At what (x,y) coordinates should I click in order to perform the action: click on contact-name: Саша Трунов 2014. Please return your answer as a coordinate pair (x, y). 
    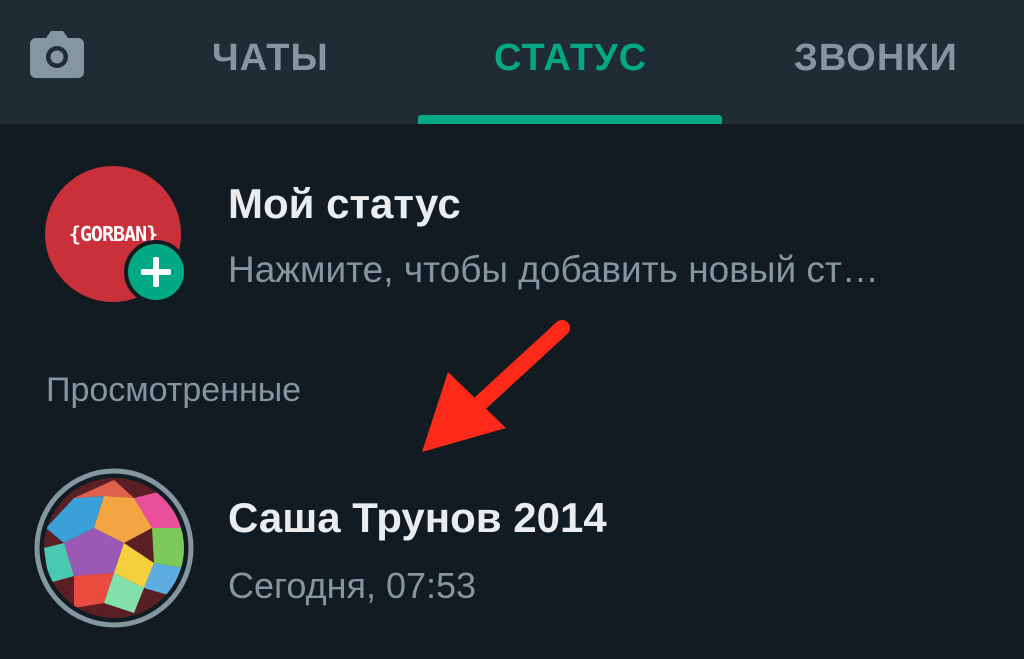
    Looking at the image, I should click on (417, 517).